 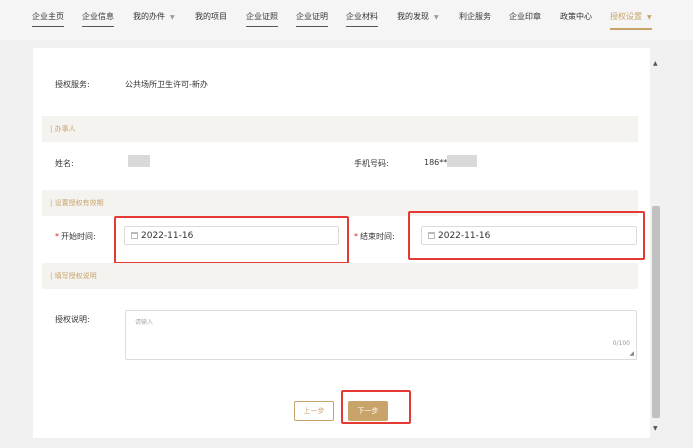 What do you see at coordinates (48, 19) in the screenshot?
I see `nav-item-home: 企业主页` at bounding box center [48, 19].